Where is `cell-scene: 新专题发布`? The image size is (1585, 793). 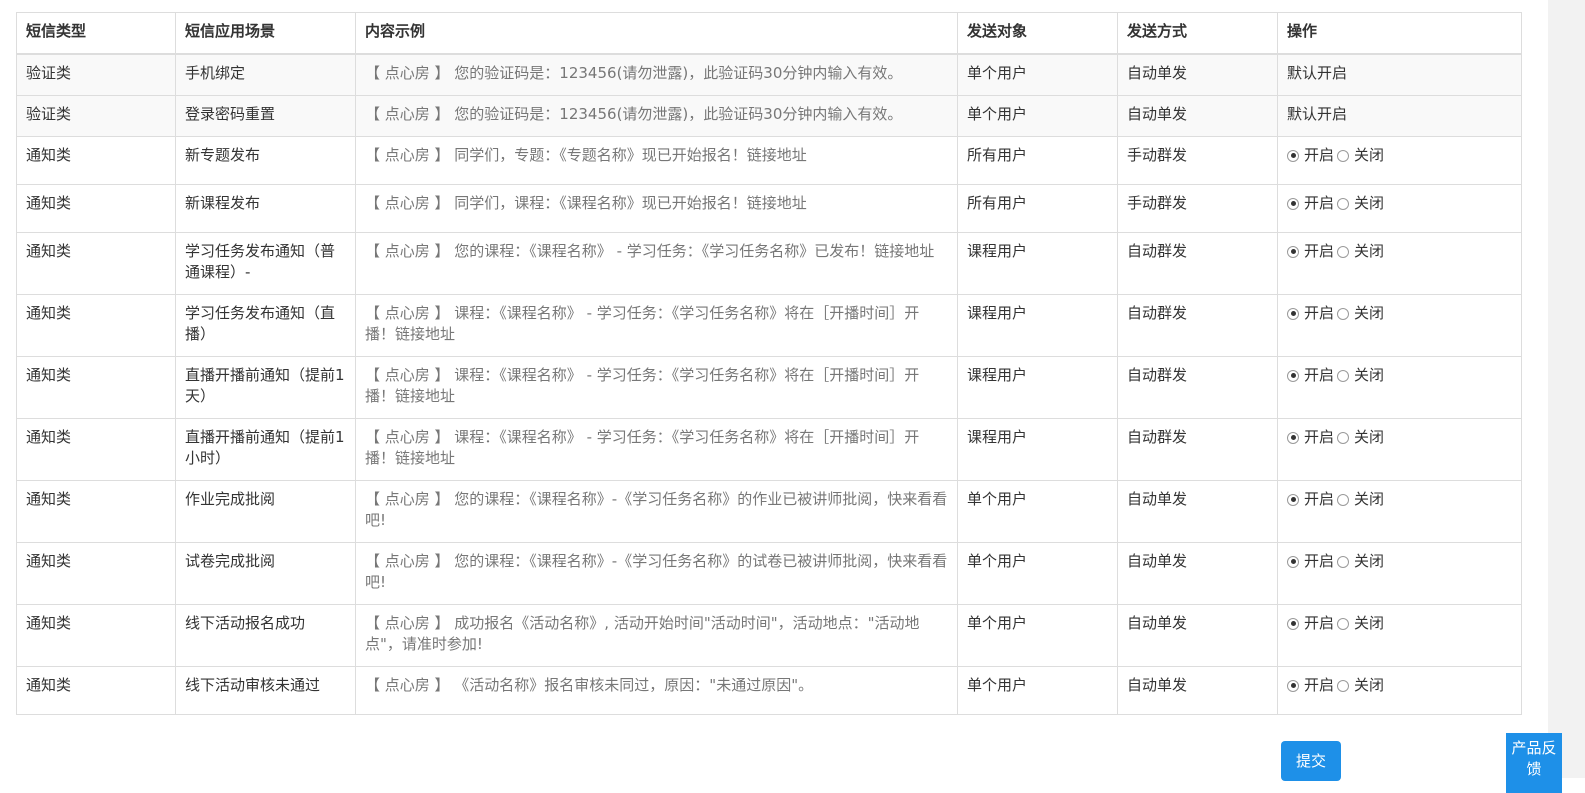
cell-scene: 新专题发布 is located at coordinates (265, 160).